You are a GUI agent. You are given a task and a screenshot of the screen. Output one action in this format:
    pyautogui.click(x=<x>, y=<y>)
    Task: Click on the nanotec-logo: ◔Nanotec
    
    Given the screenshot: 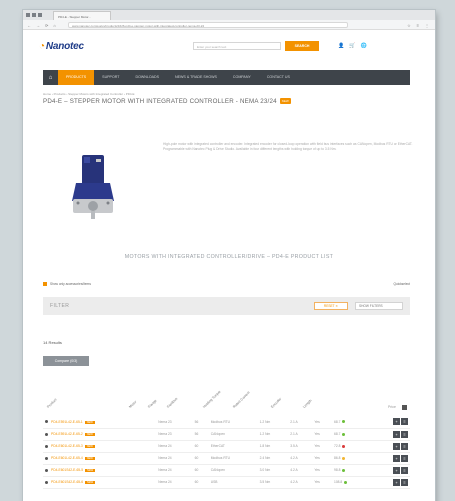 What is the action you would take?
    pyautogui.click(x=61, y=46)
    